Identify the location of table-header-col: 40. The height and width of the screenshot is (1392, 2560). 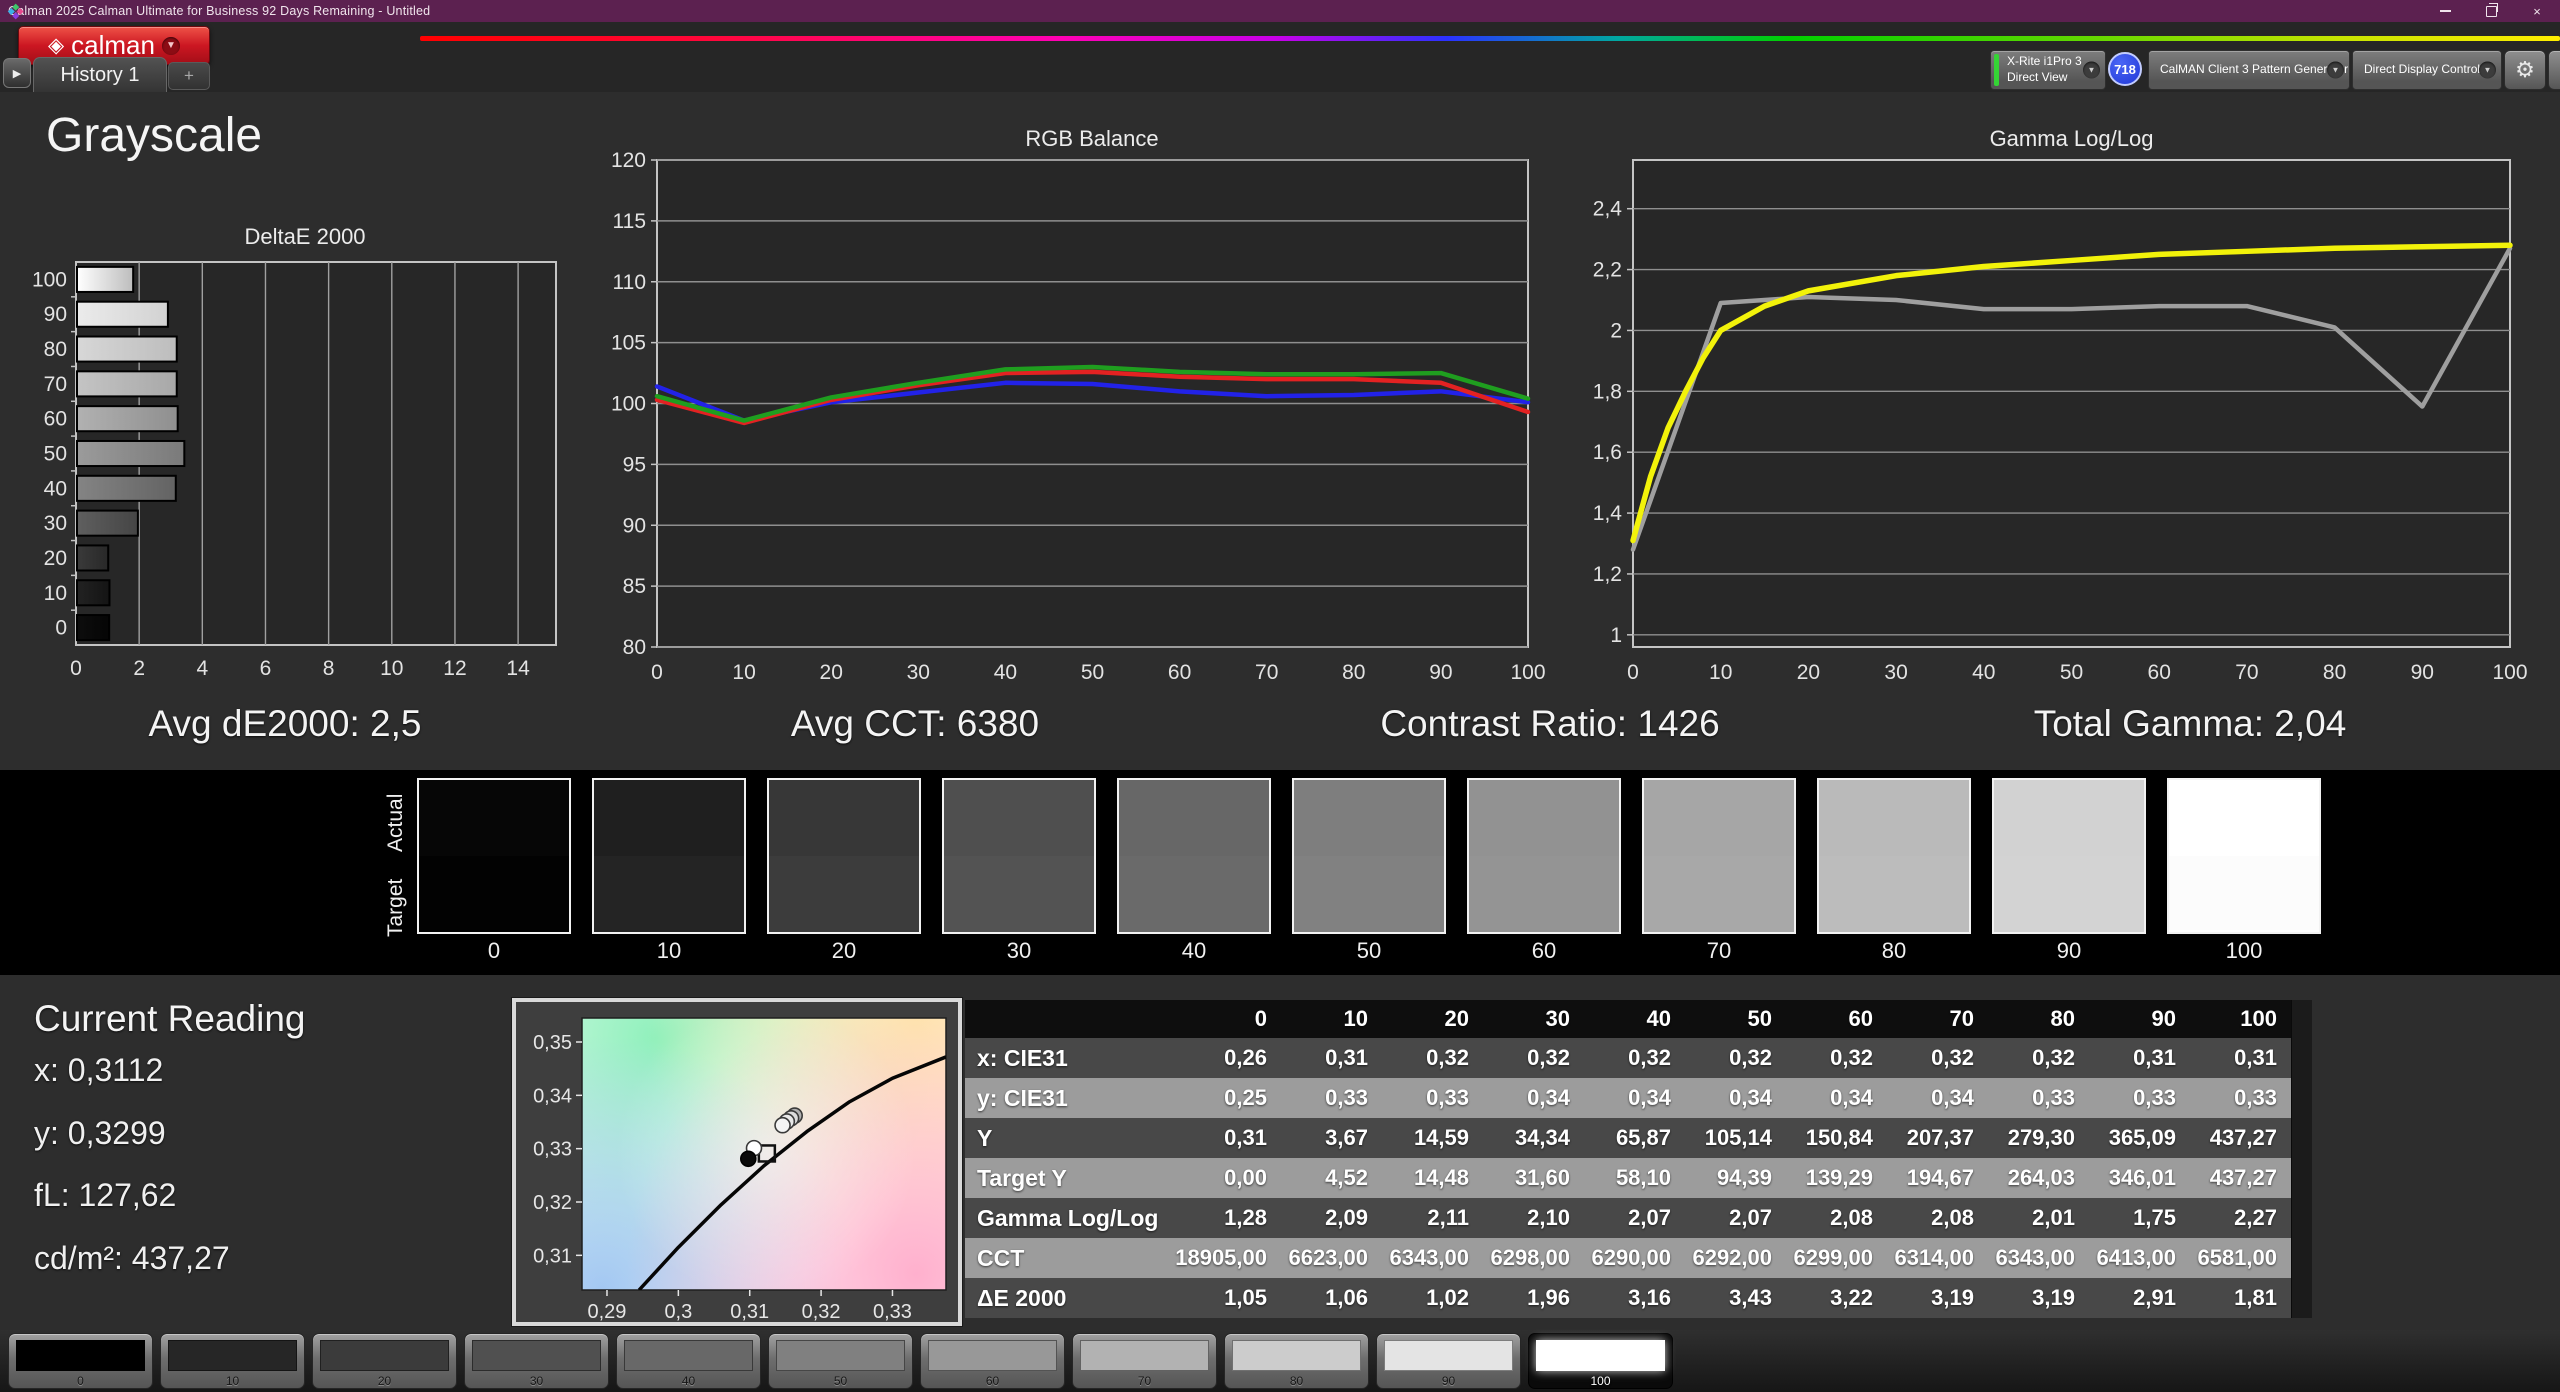
(1658, 1018).